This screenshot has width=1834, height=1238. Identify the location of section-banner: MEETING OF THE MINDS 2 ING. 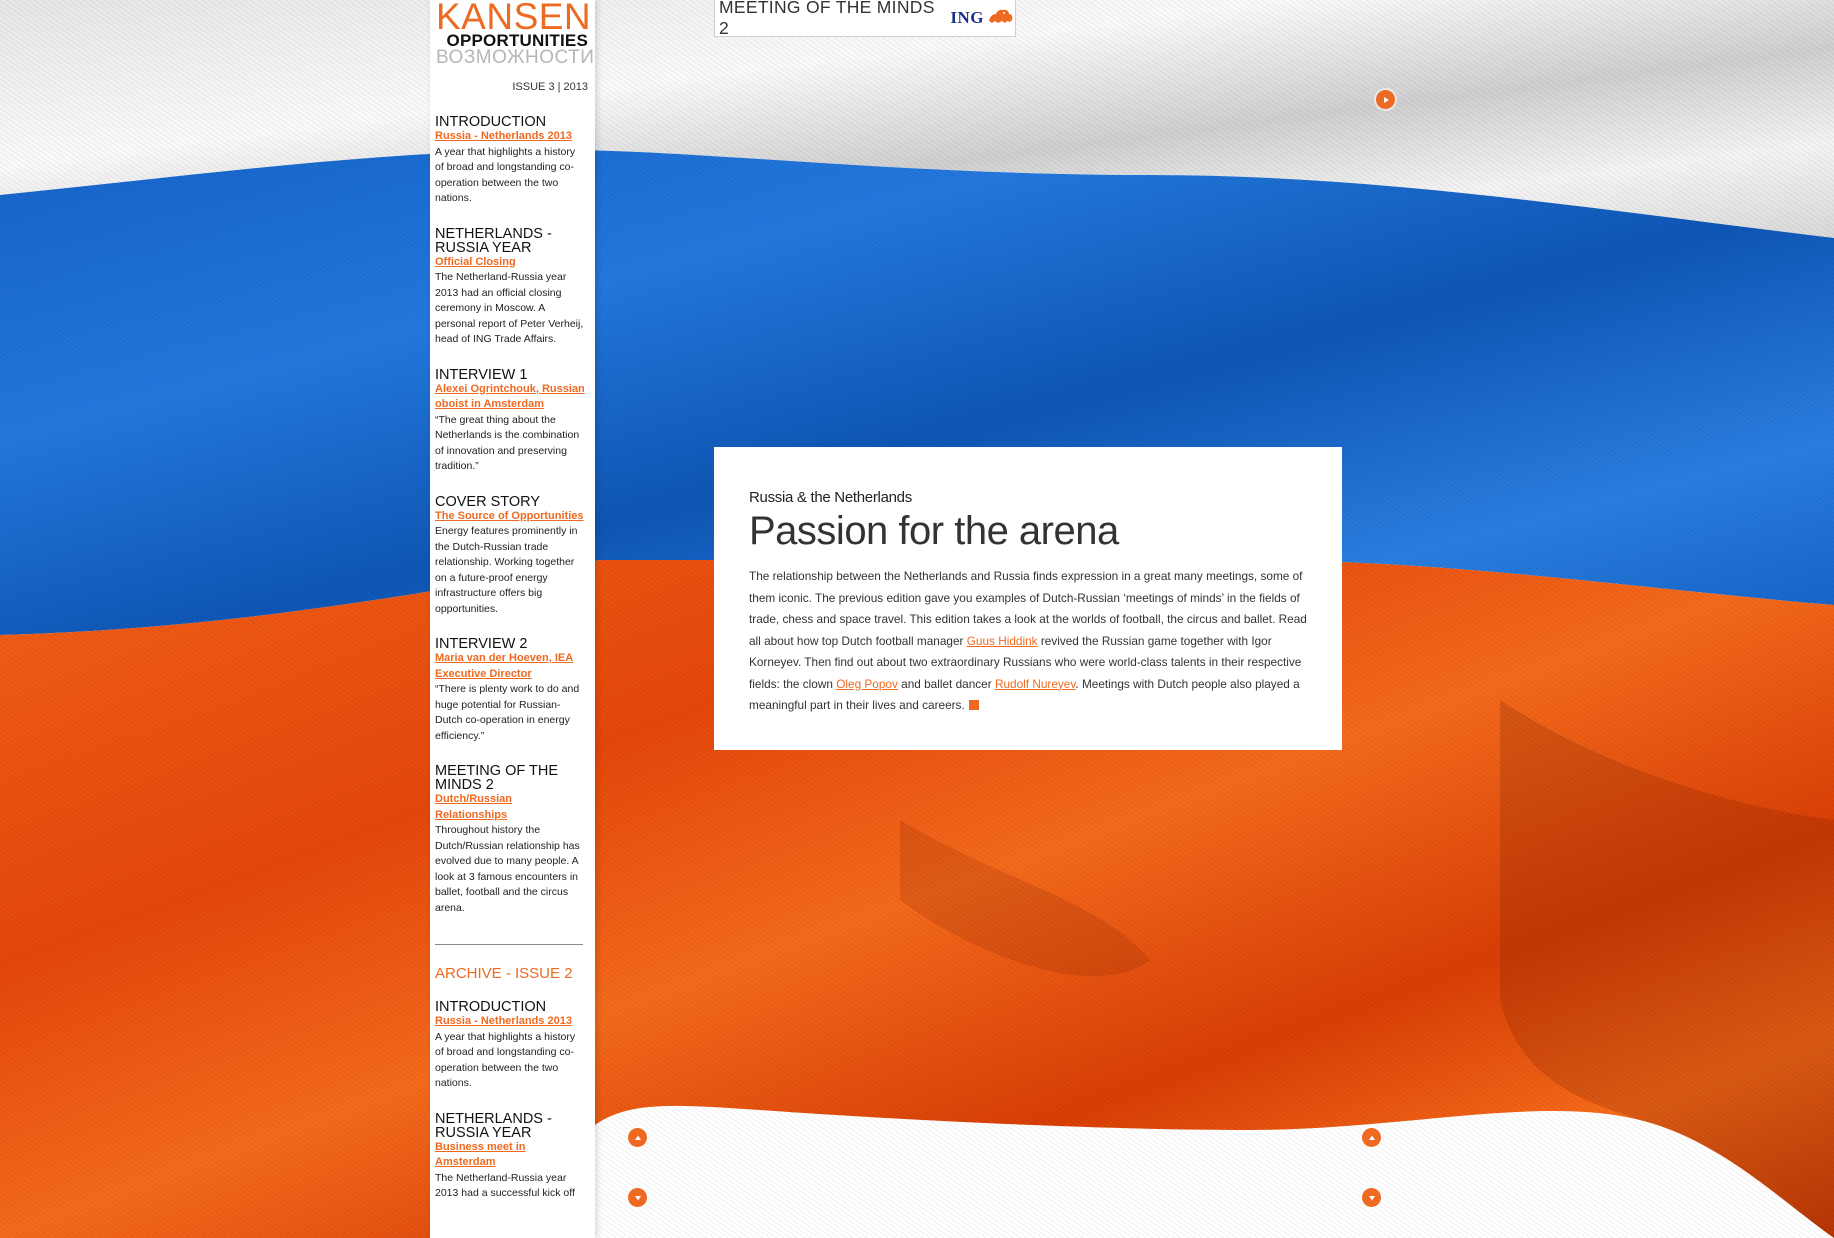
(865, 19).